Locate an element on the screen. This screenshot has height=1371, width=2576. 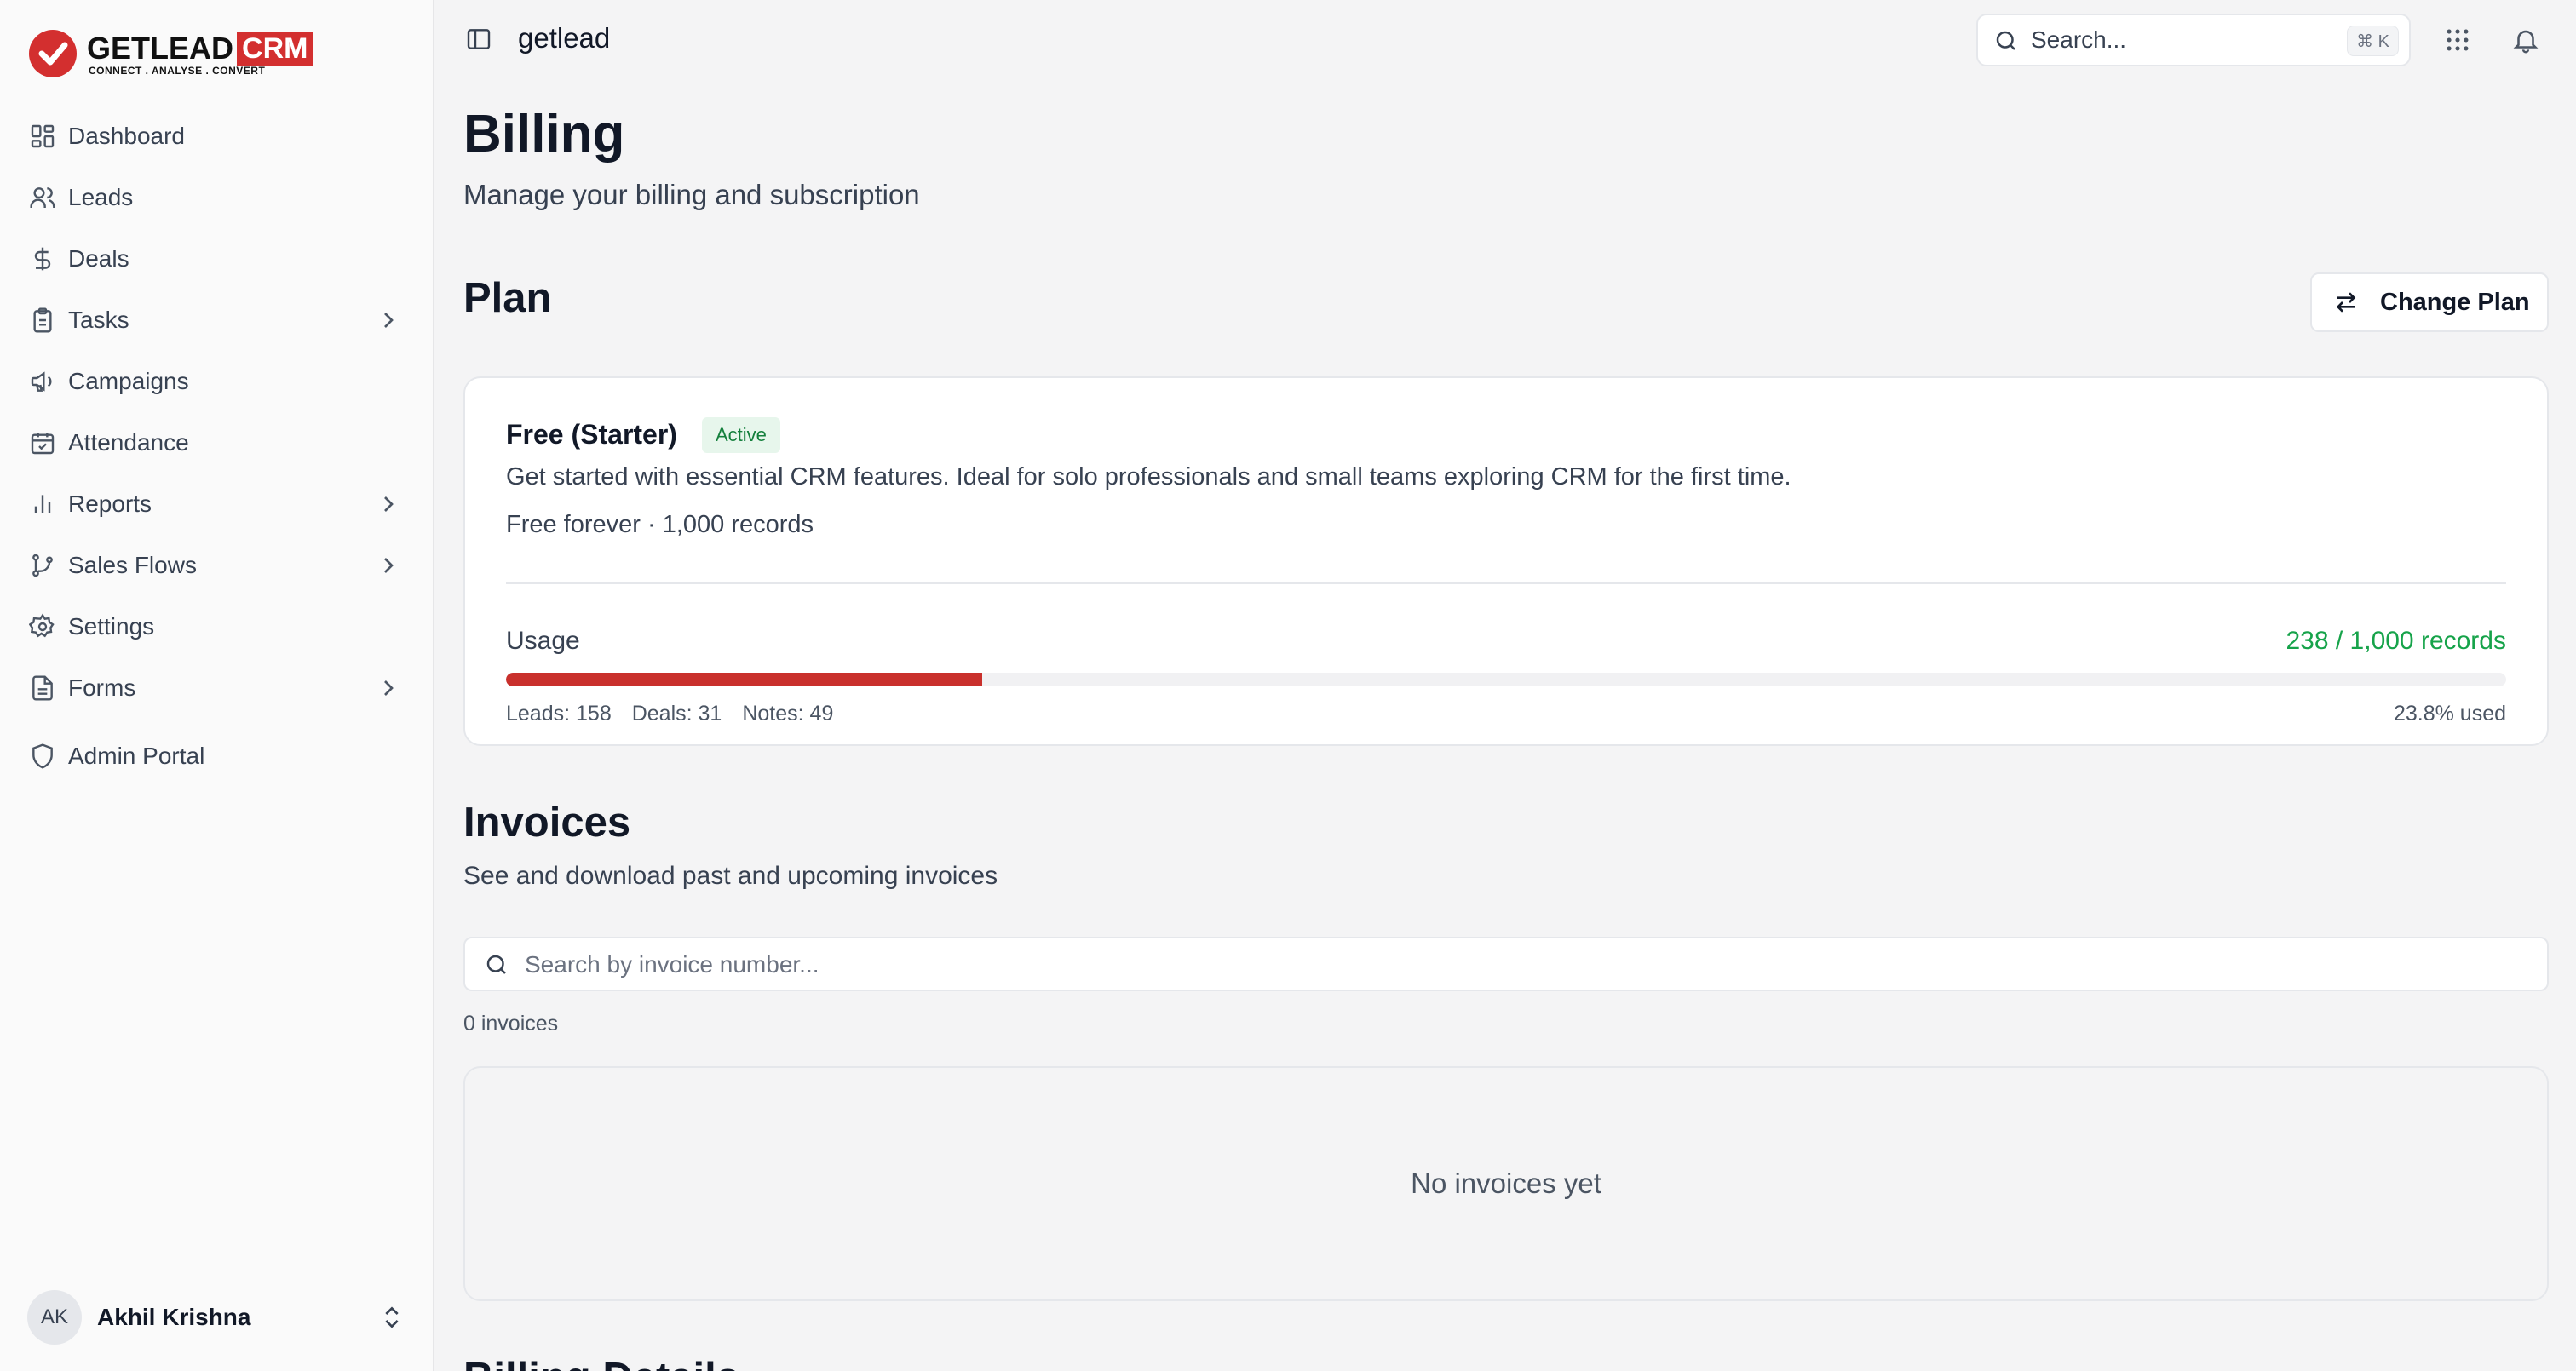
workspace-name: getlead is located at coordinates (565, 38).